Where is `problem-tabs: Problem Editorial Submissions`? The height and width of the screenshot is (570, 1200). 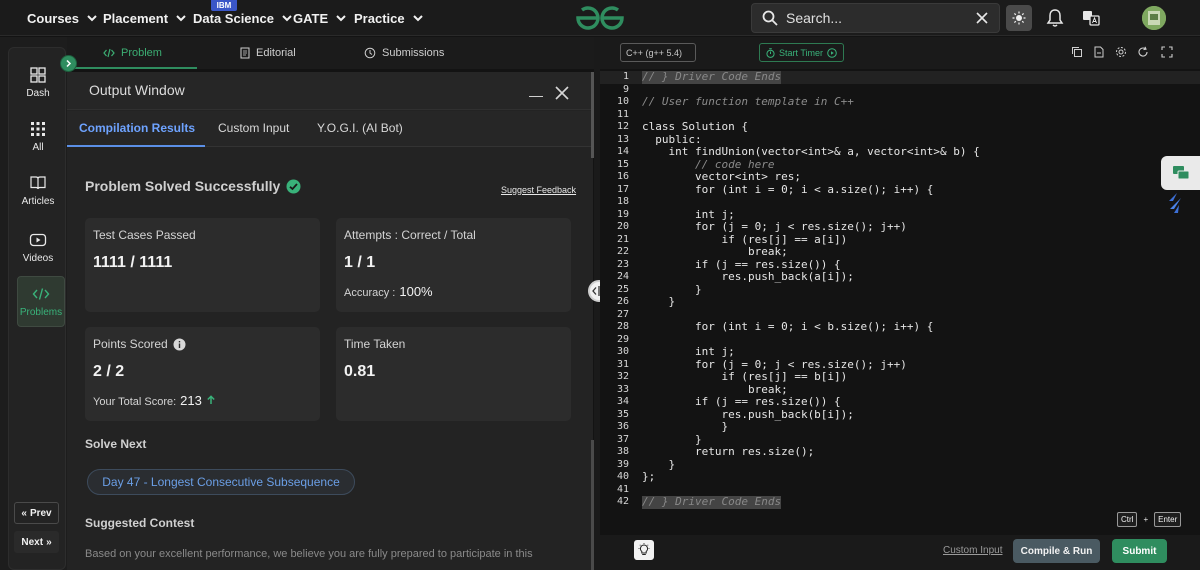 problem-tabs: Problem Editorial Submissions is located at coordinates (330, 53).